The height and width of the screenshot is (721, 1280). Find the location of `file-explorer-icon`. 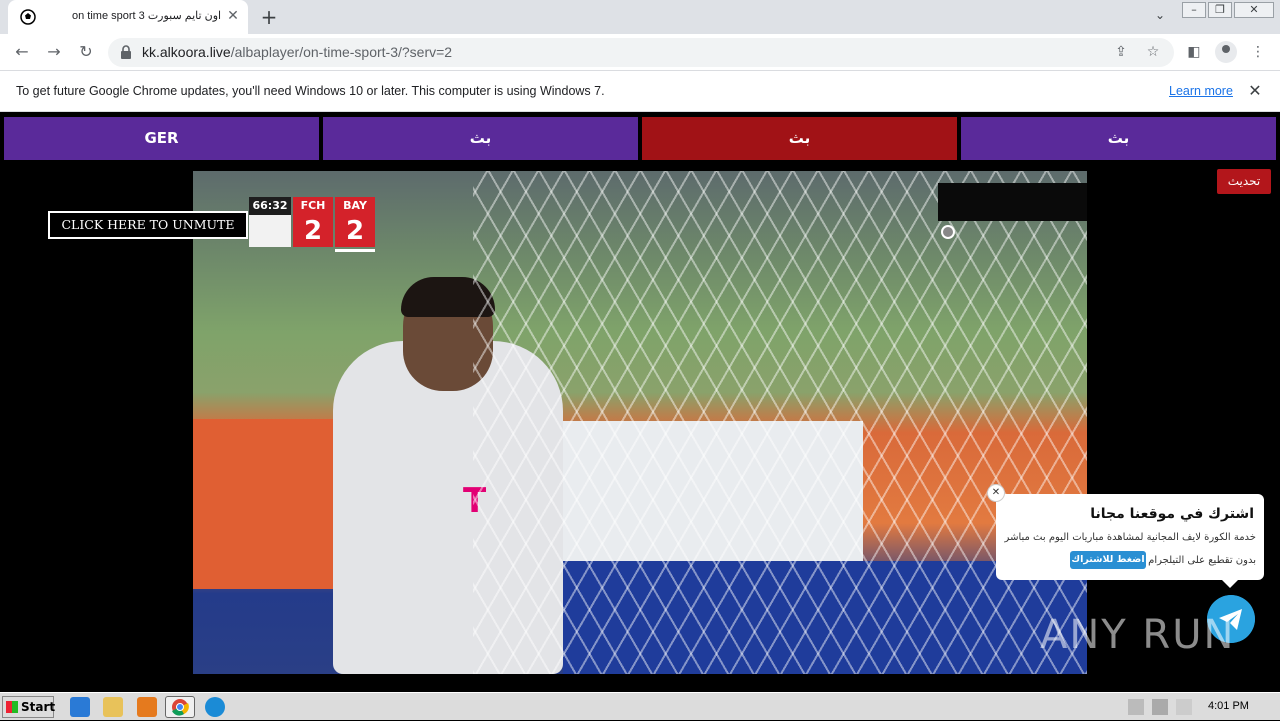

file-explorer-icon is located at coordinates (113, 707).